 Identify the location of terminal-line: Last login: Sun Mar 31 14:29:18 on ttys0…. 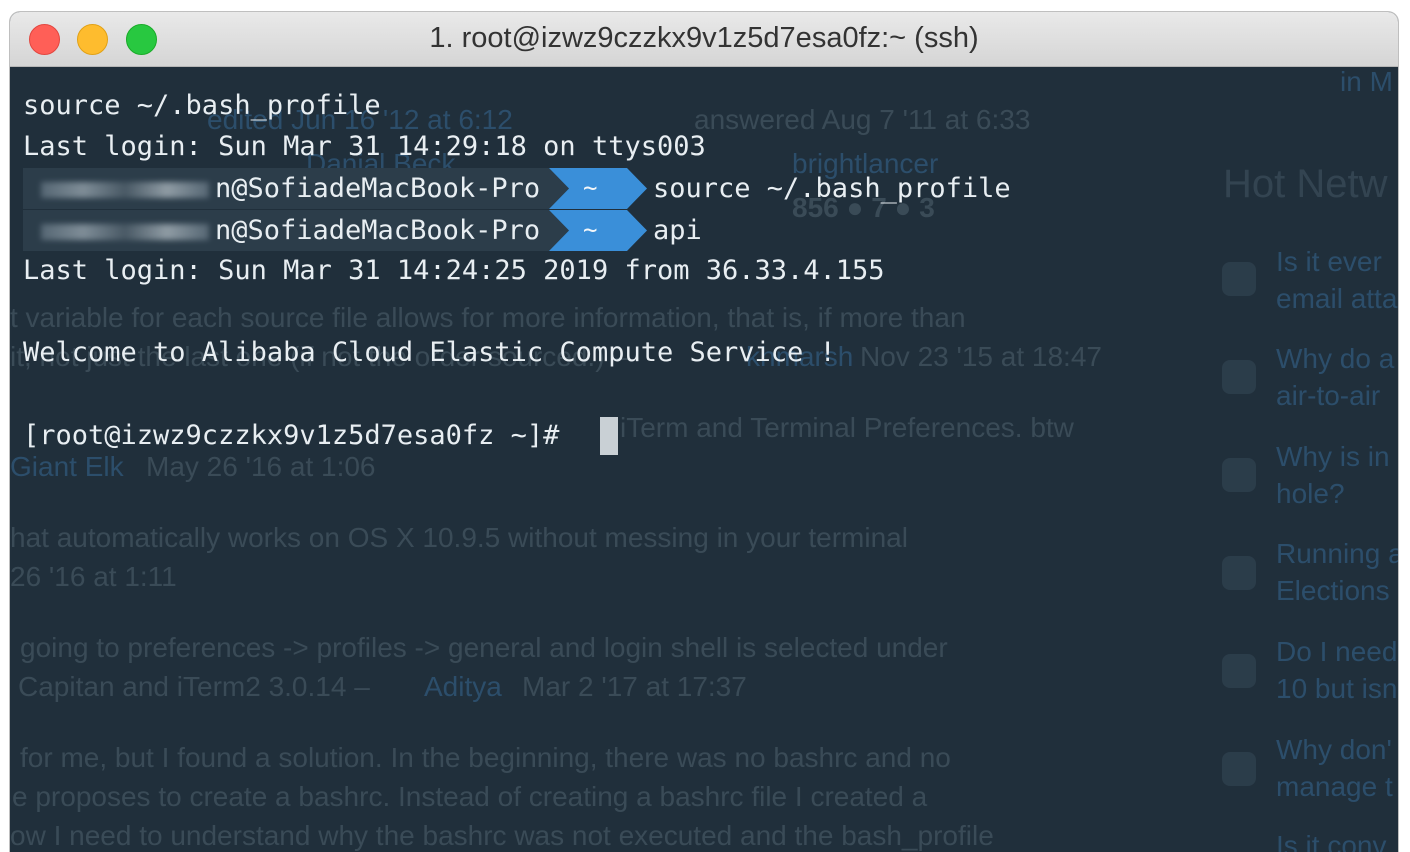
(364, 146).